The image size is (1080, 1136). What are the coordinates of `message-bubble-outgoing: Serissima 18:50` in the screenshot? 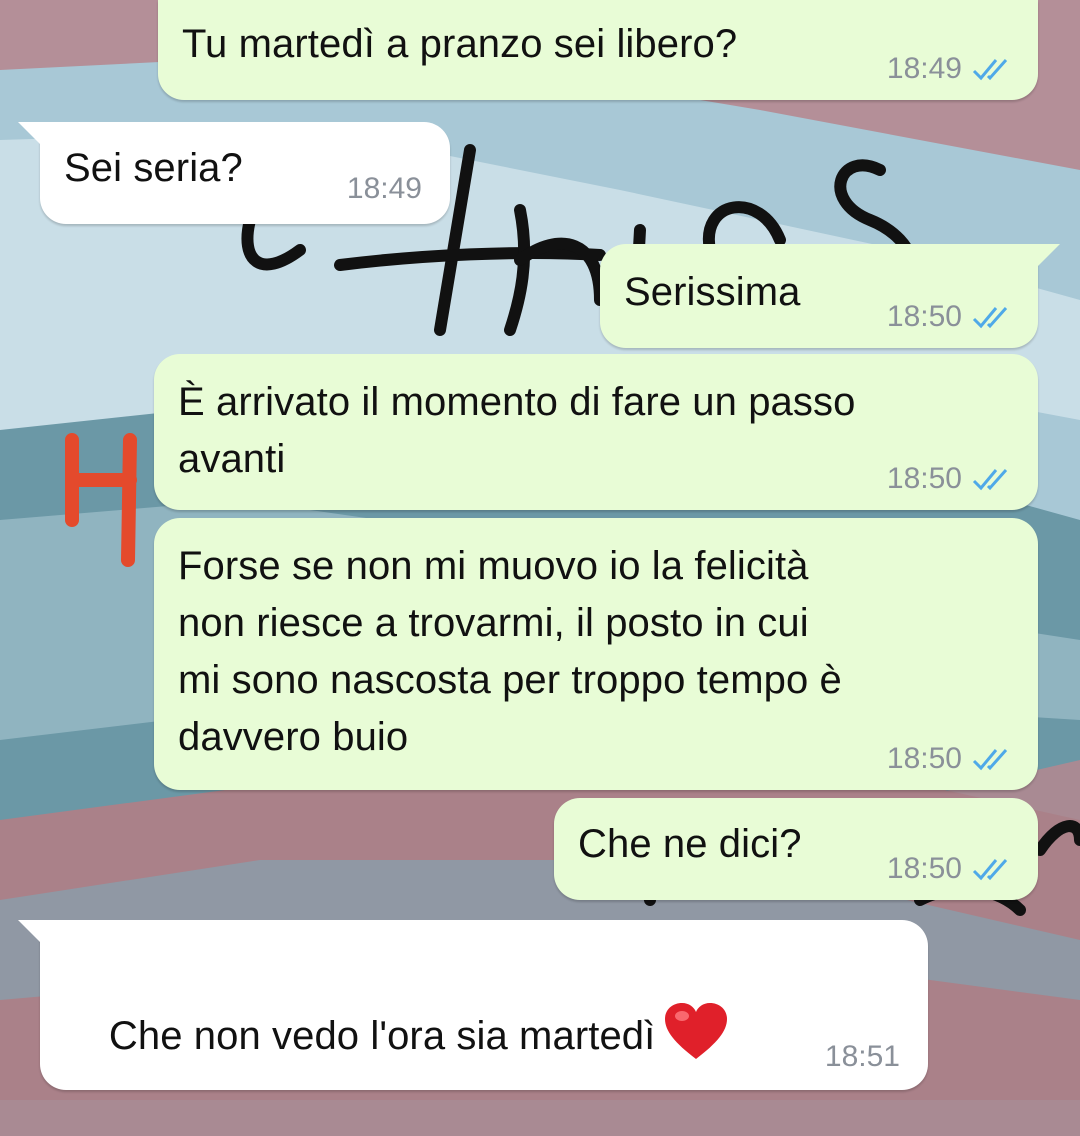 It's located at (830, 296).